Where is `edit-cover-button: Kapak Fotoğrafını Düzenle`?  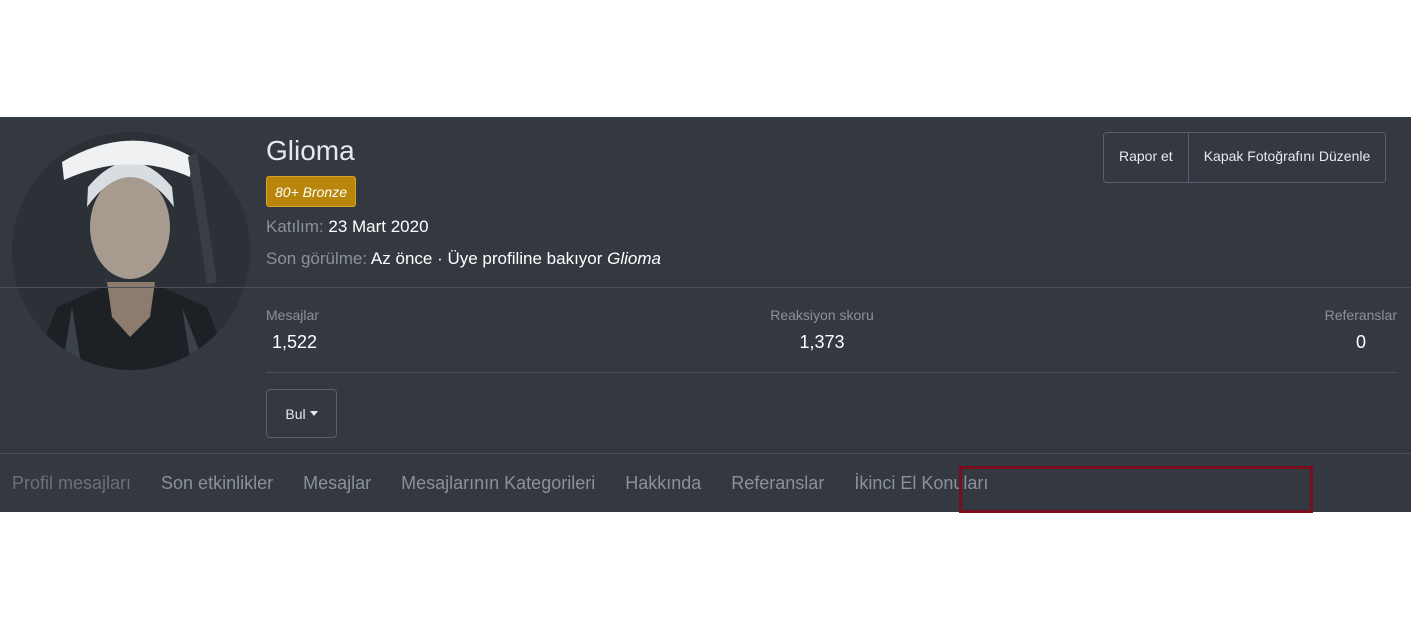 edit-cover-button: Kapak Fotoğrafını Düzenle is located at coordinates (1286, 157).